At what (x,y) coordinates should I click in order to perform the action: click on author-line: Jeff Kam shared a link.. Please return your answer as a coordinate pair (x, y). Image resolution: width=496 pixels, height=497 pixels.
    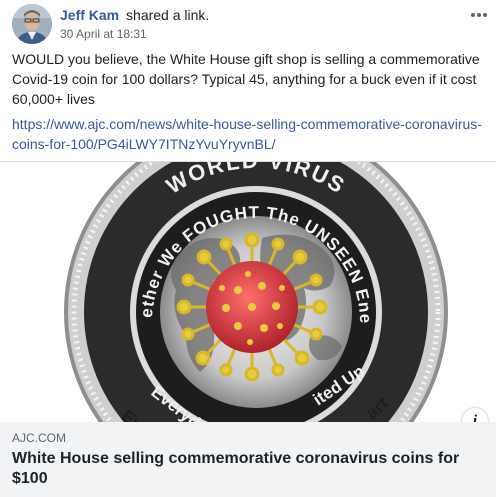
    Looking at the image, I should click on (134, 15).